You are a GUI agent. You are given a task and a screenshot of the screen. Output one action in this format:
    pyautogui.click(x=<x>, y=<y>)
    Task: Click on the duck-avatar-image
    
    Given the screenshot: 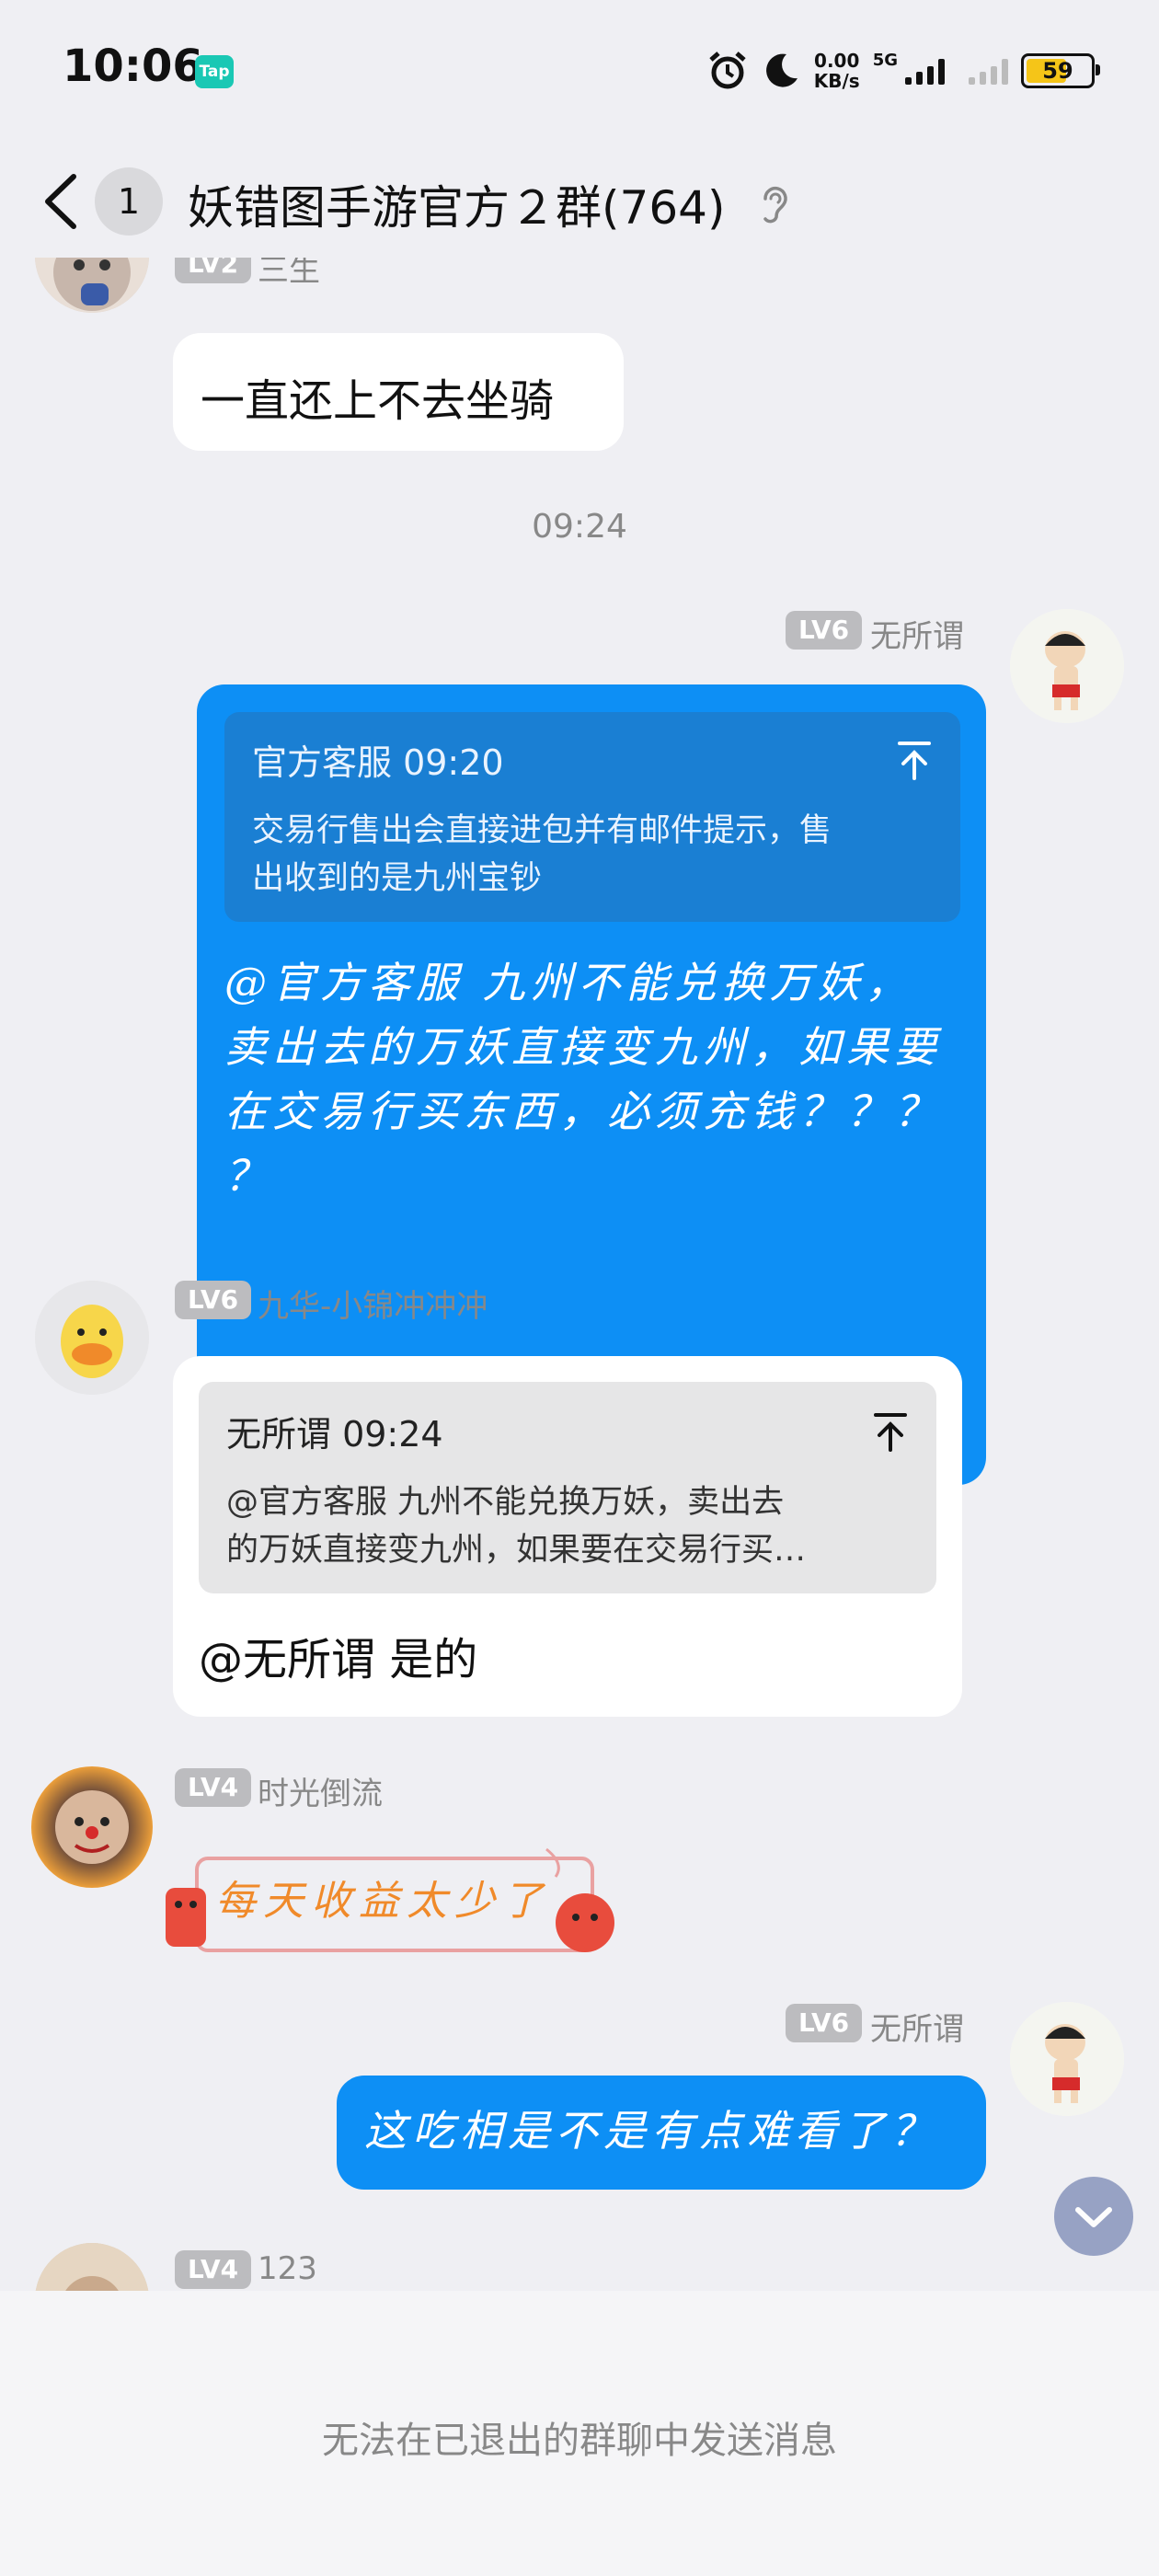 What is the action you would take?
    pyautogui.click(x=92, y=1338)
    